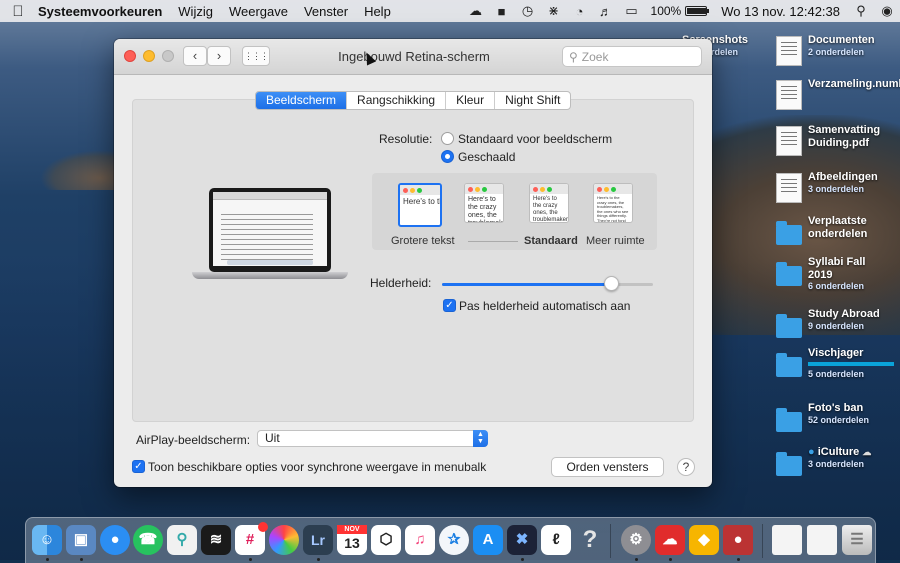 The image size is (900, 563). What do you see at coordinates (318, 540) in the screenshot?
I see `lightroom-icon: Lr` at bounding box center [318, 540].